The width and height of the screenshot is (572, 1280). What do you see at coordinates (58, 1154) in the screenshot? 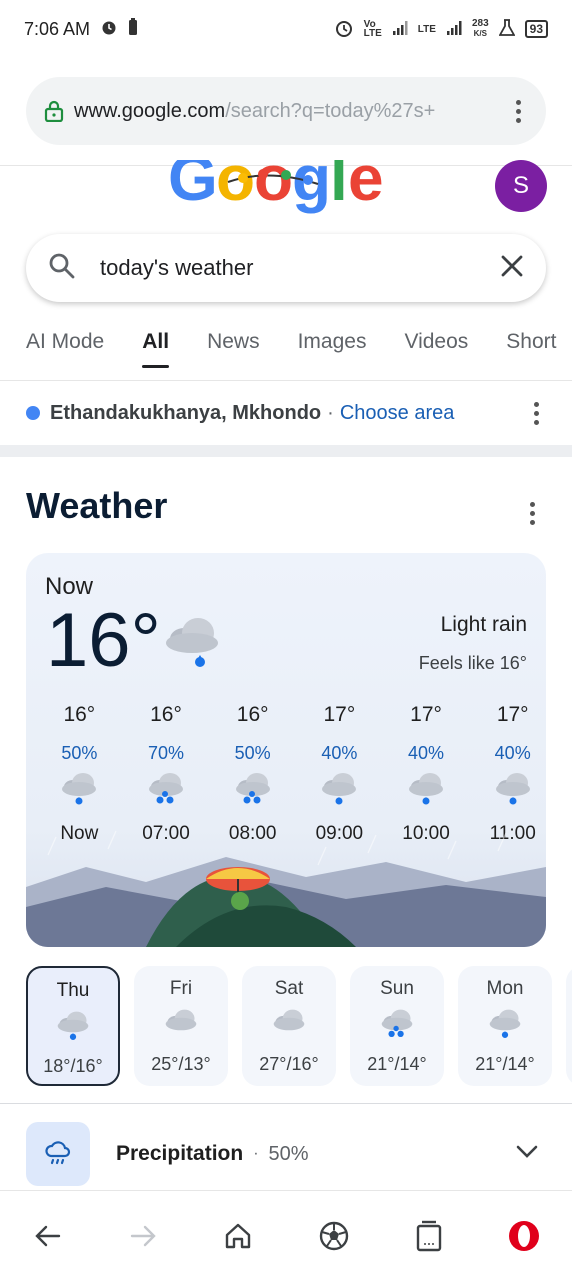
I see `rain-cloud-icon` at bounding box center [58, 1154].